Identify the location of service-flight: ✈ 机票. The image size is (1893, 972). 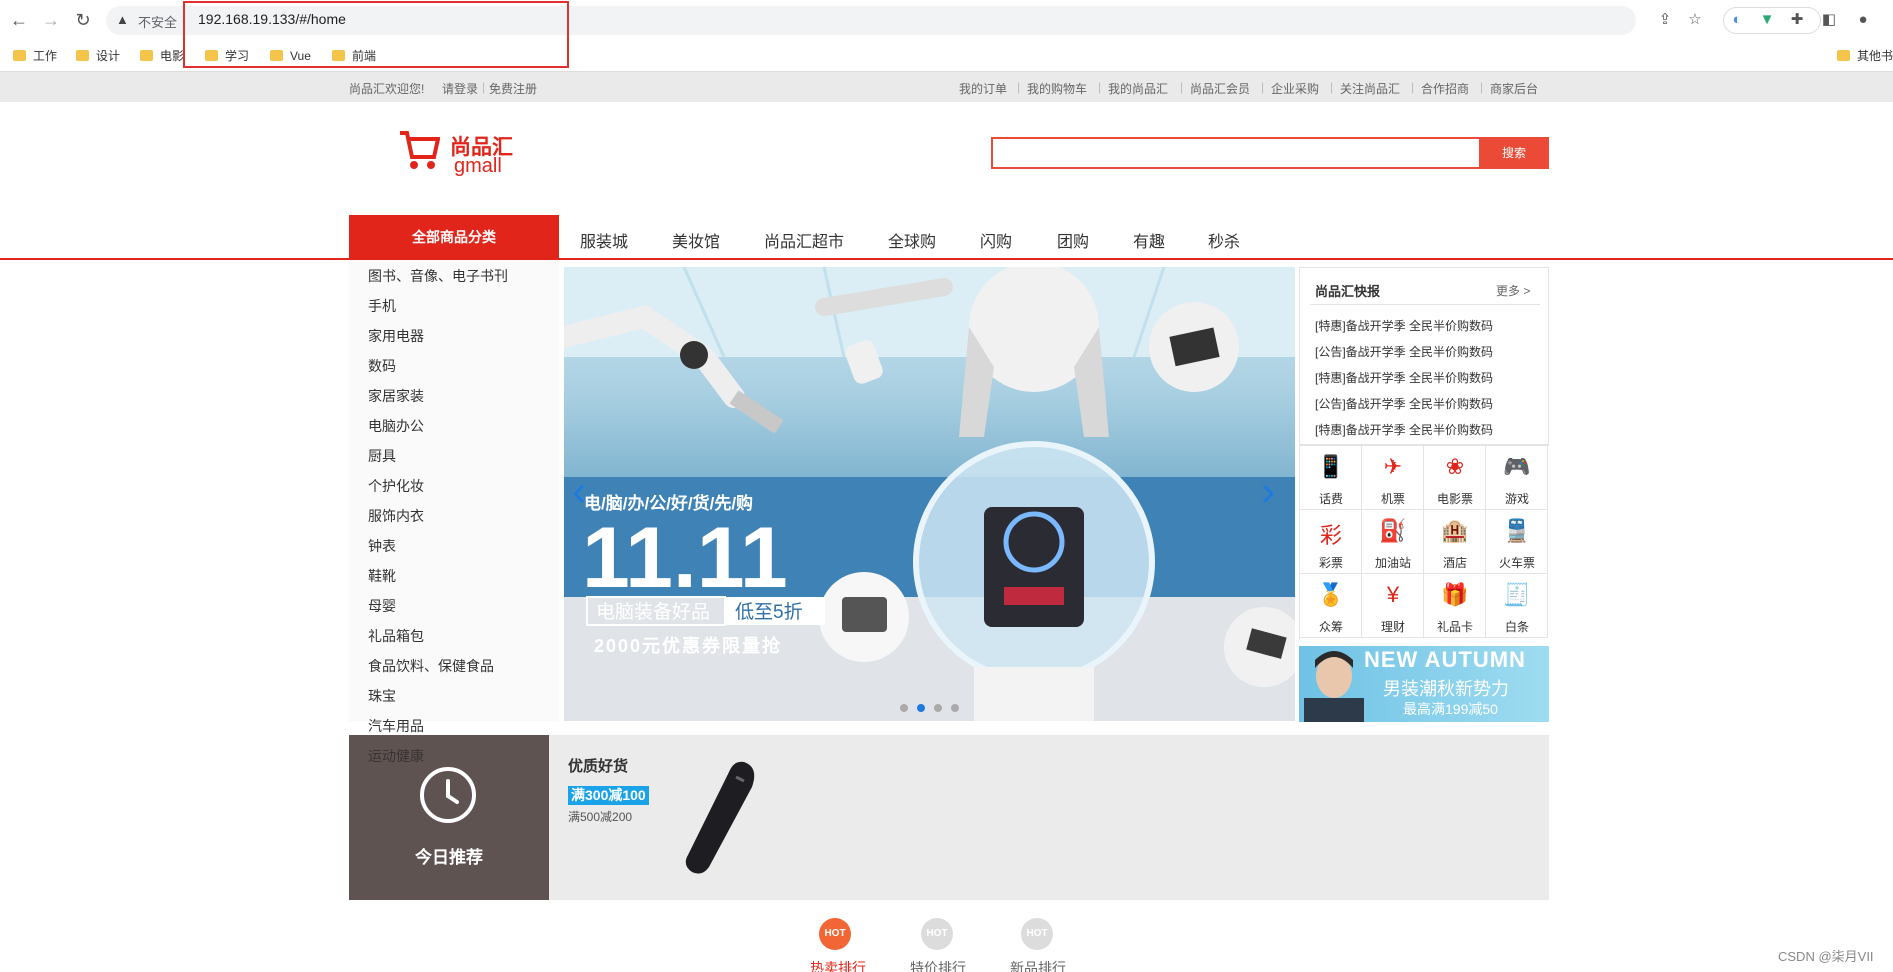
(1393, 478).